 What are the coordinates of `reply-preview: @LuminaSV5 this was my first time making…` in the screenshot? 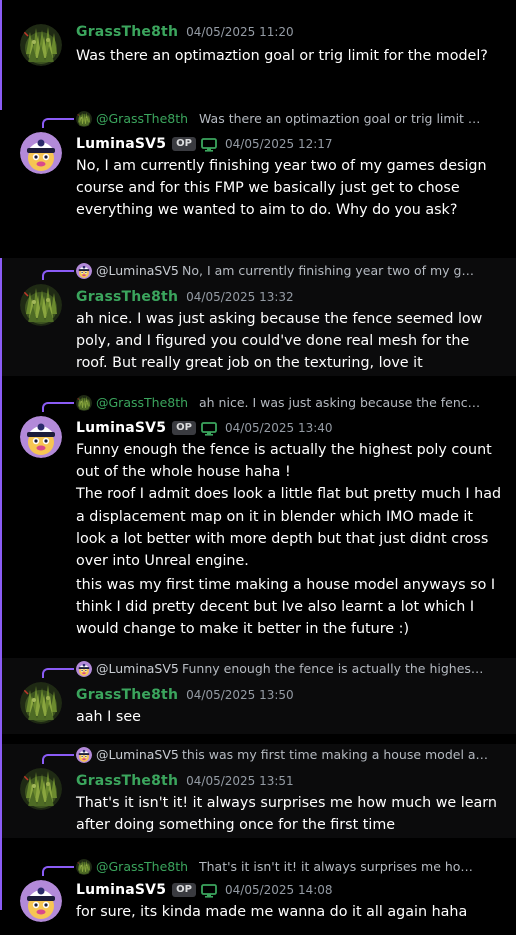 It's located at (272, 755).